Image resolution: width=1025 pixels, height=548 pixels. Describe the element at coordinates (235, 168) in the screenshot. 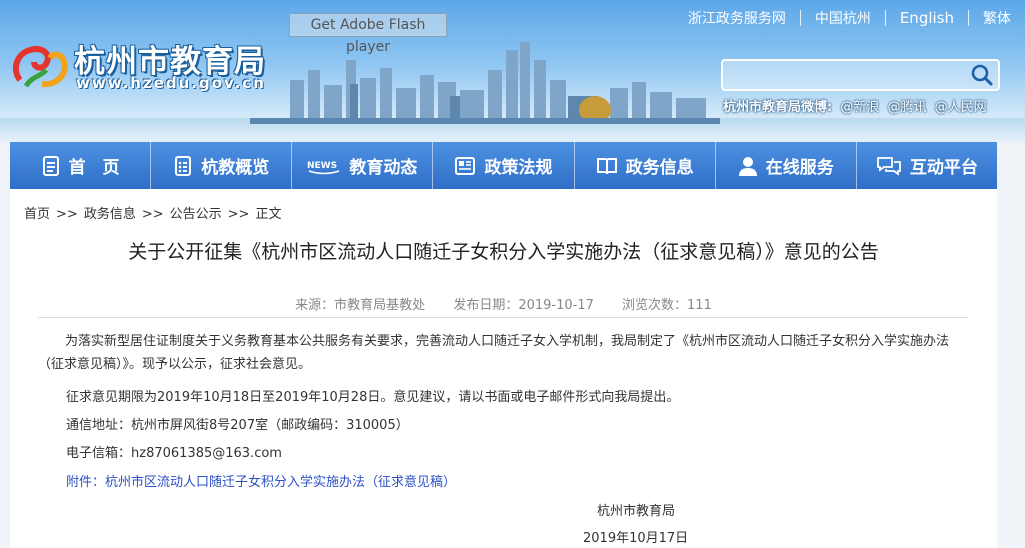

I see `nav-label: 杭教概览` at that location.